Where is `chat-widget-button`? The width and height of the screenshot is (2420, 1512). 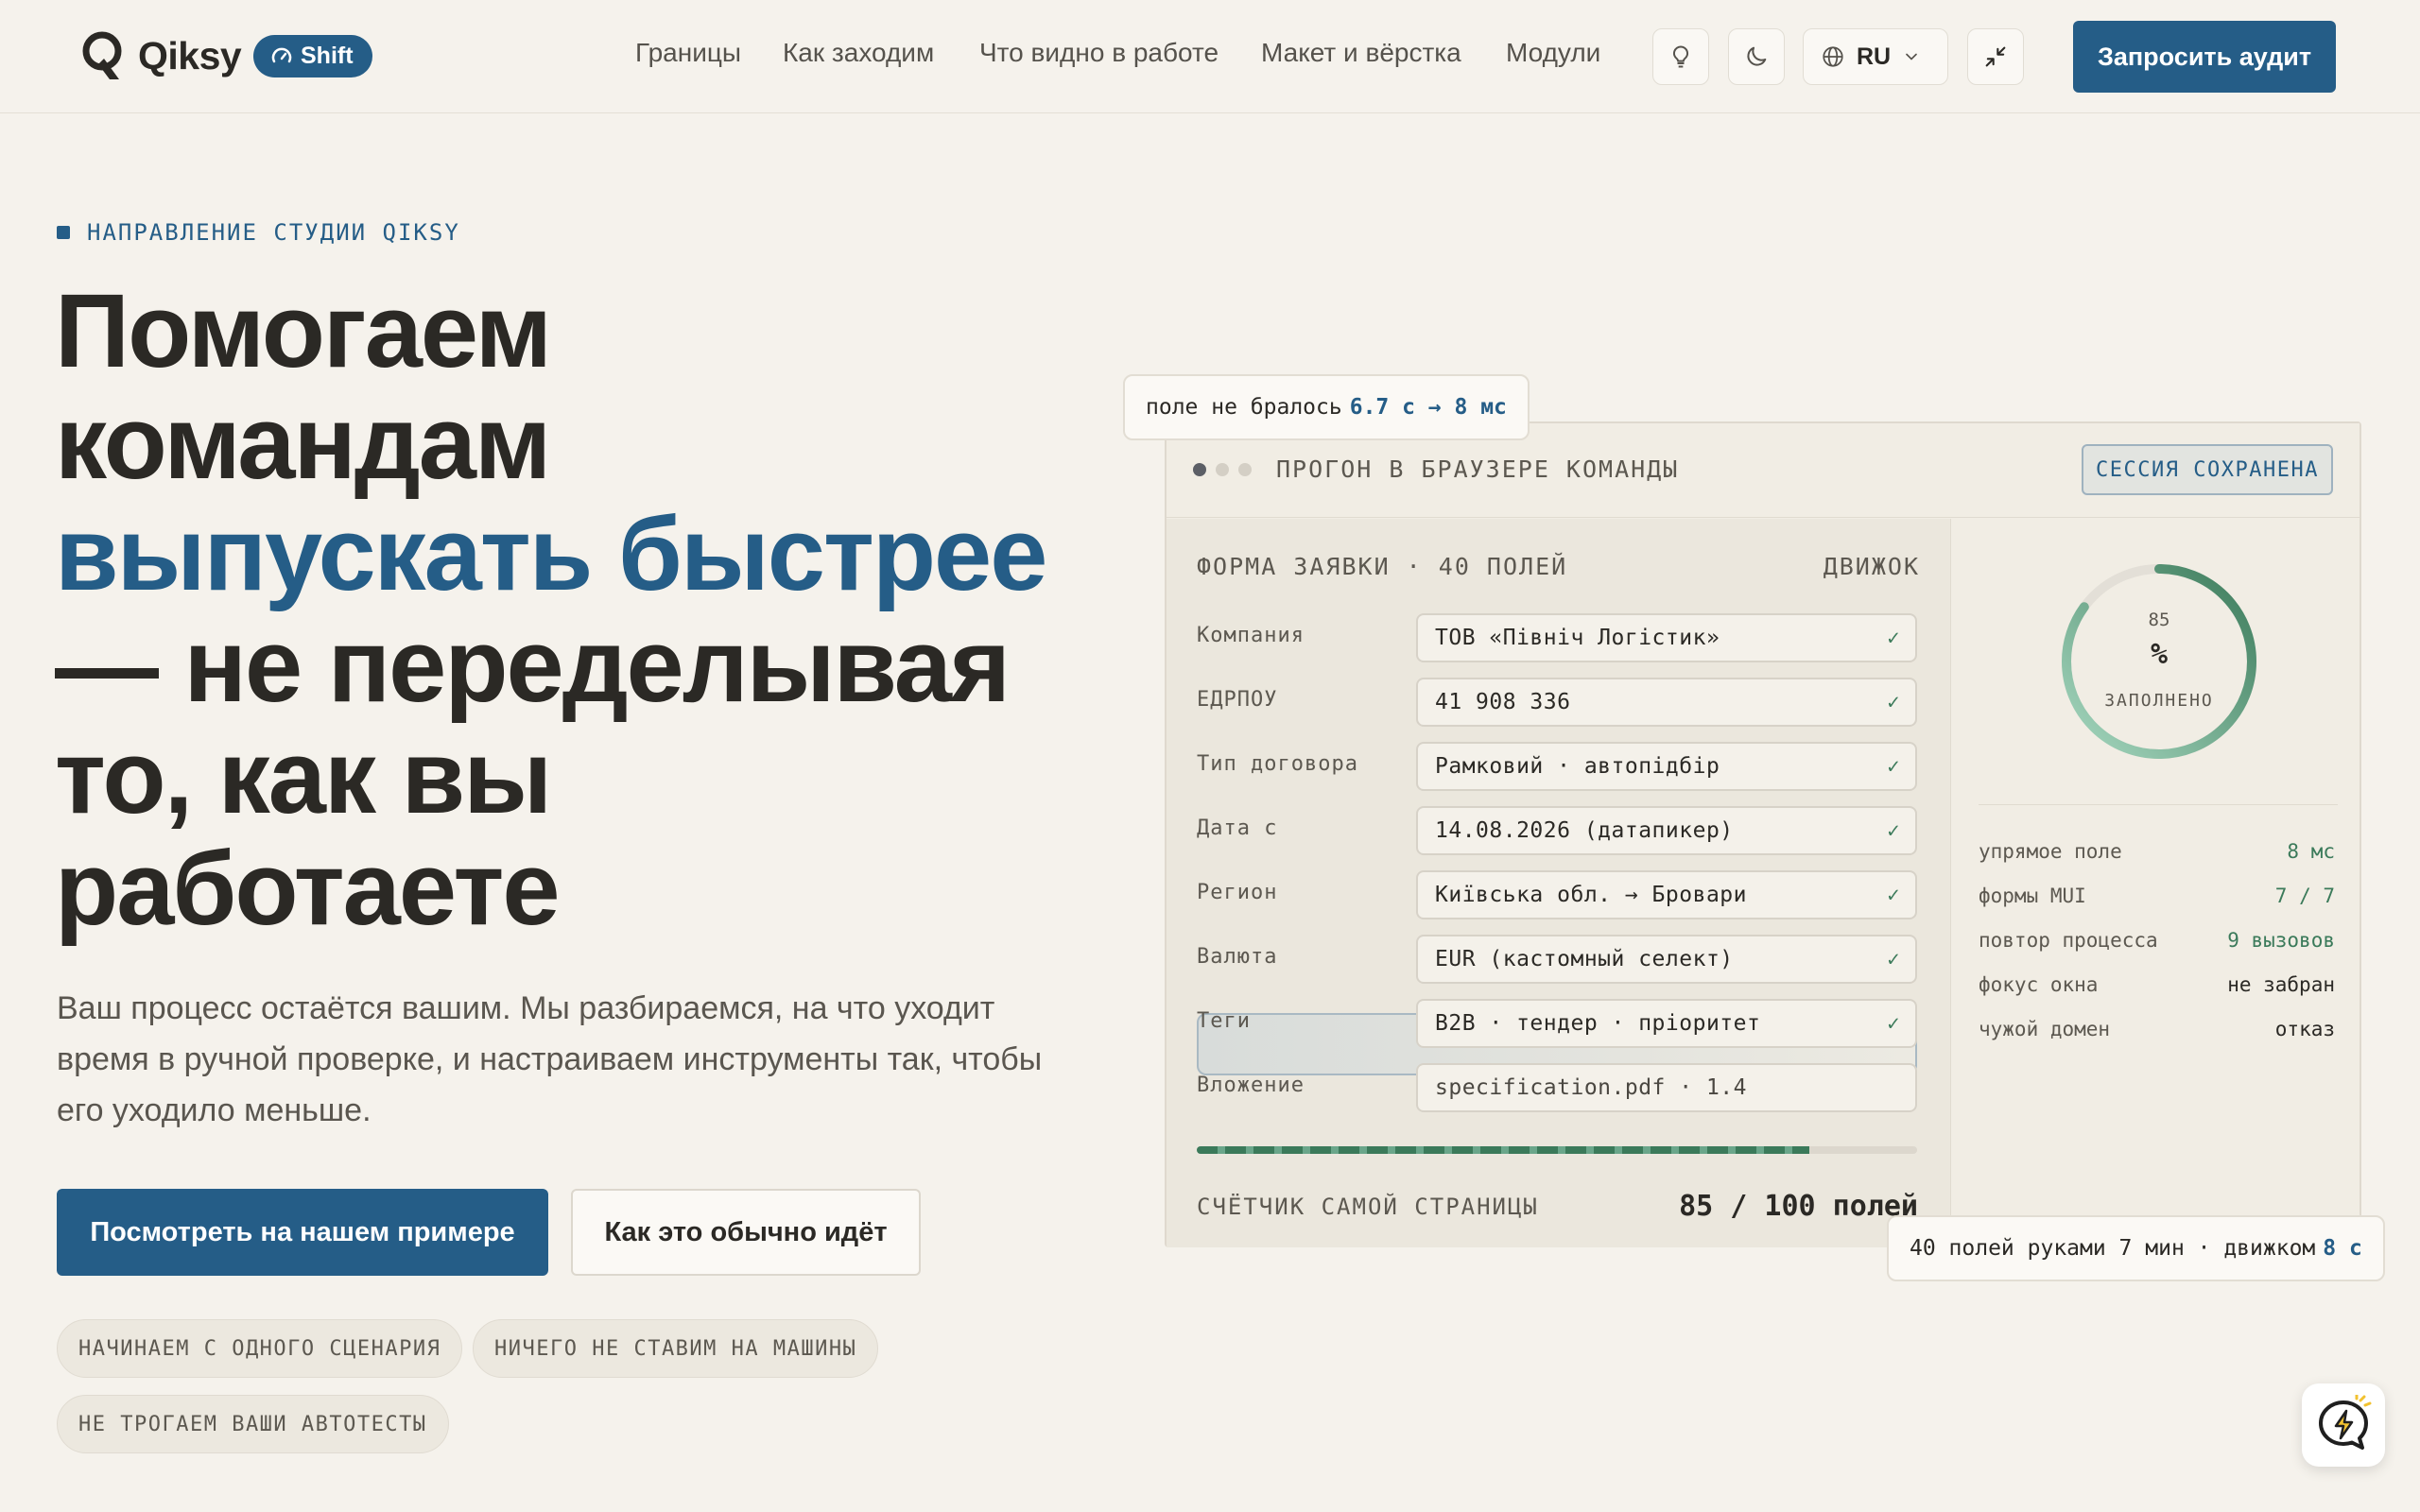
chat-widget-button is located at coordinates (2343, 1425).